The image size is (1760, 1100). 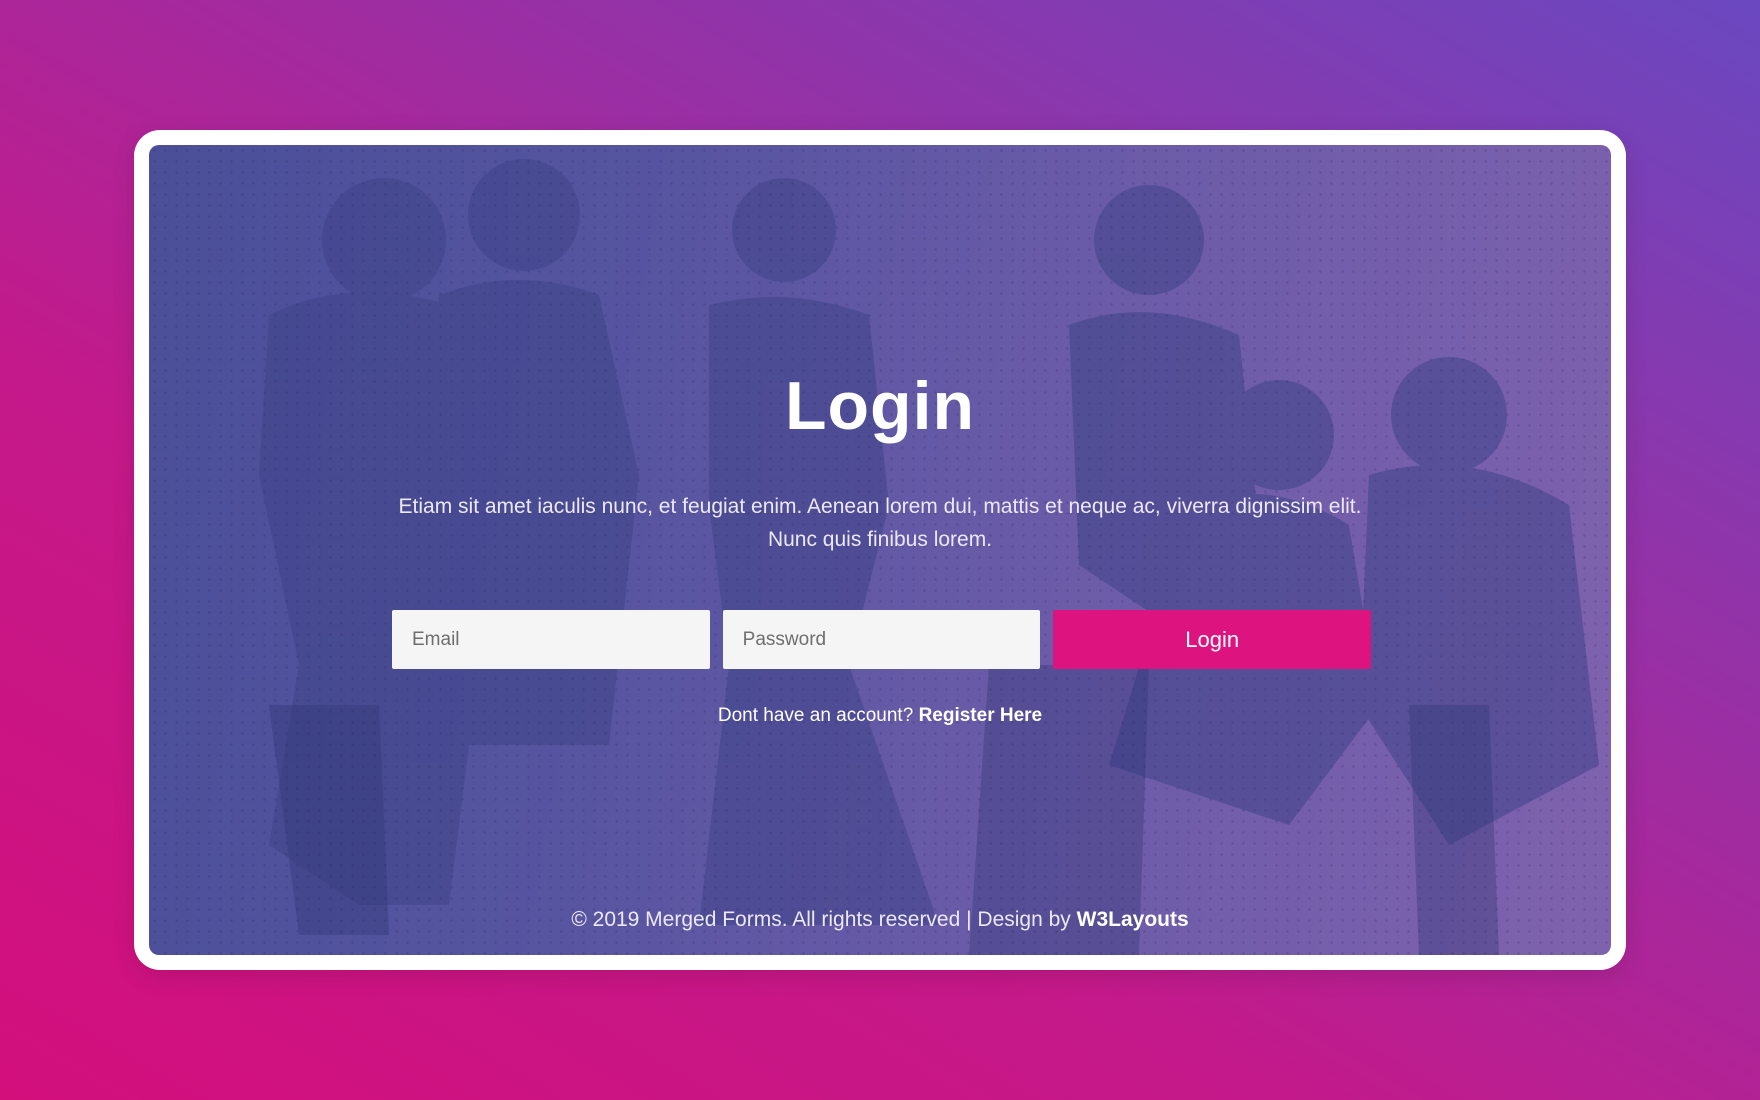 What do you see at coordinates (981, 715) in the screenshot?
I see `register-link: Register Here` at bounding box center [981, 715].